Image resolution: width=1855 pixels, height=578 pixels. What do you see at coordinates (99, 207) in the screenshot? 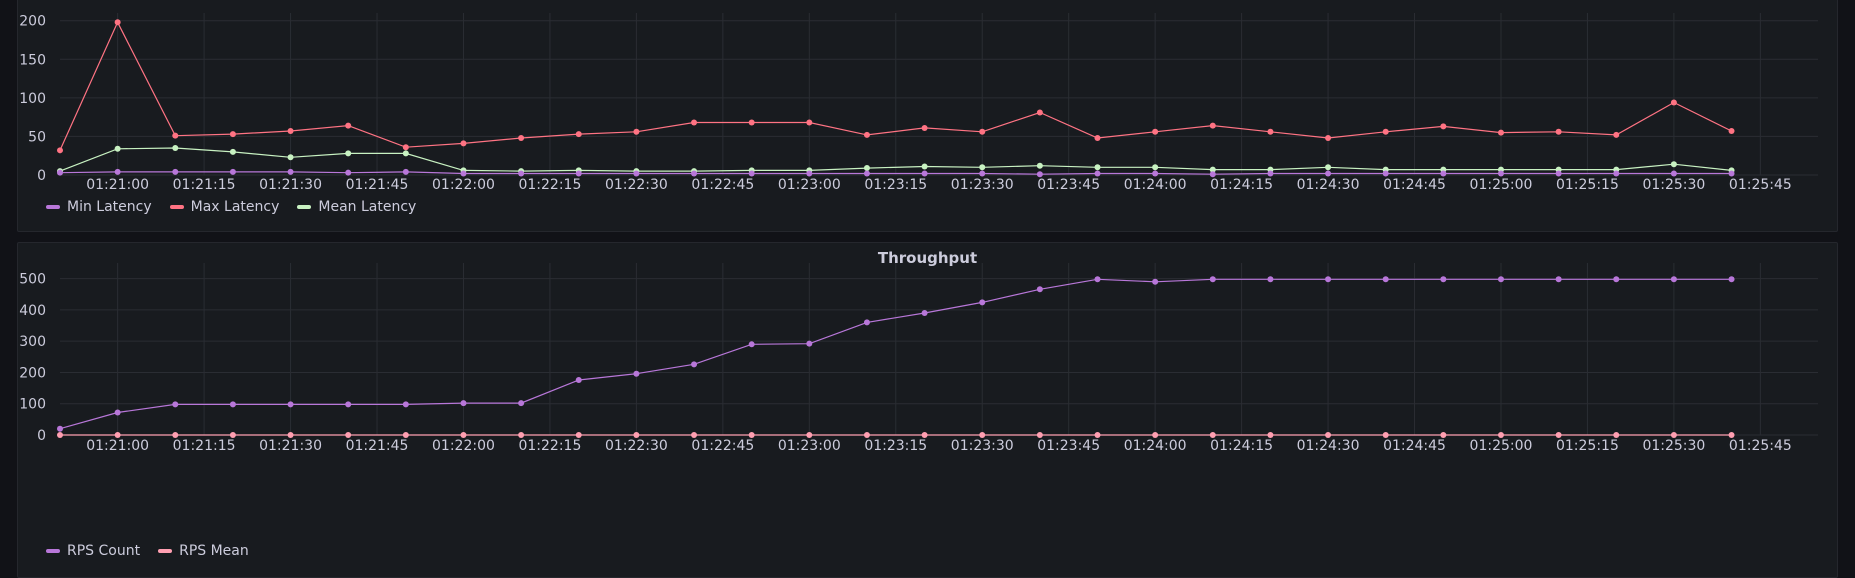
I see `legend-item-min-latency: Min Latency` at bounding box center [99, 207].